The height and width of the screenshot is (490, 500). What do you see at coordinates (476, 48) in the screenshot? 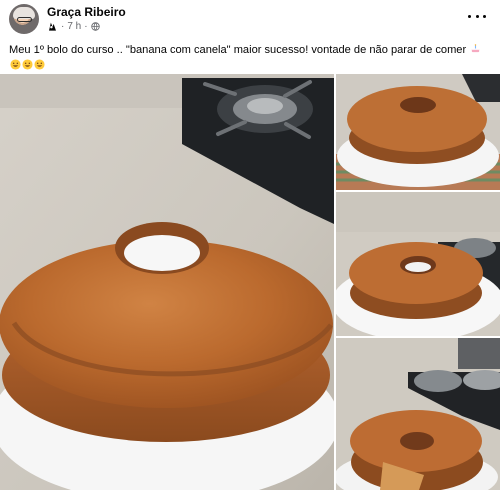
I see `birthday-cake-emoji` at bounding box center [476, 48].